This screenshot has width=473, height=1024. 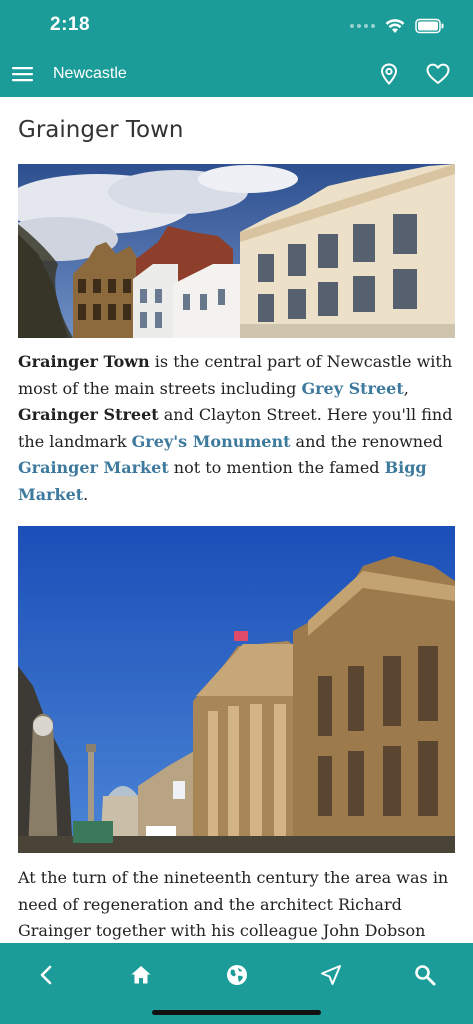 What do you see at coordinates (84, 361) in the screenshot?
I see `grainger-town-bold: Grainger Town` at bounding box center [84, 361].